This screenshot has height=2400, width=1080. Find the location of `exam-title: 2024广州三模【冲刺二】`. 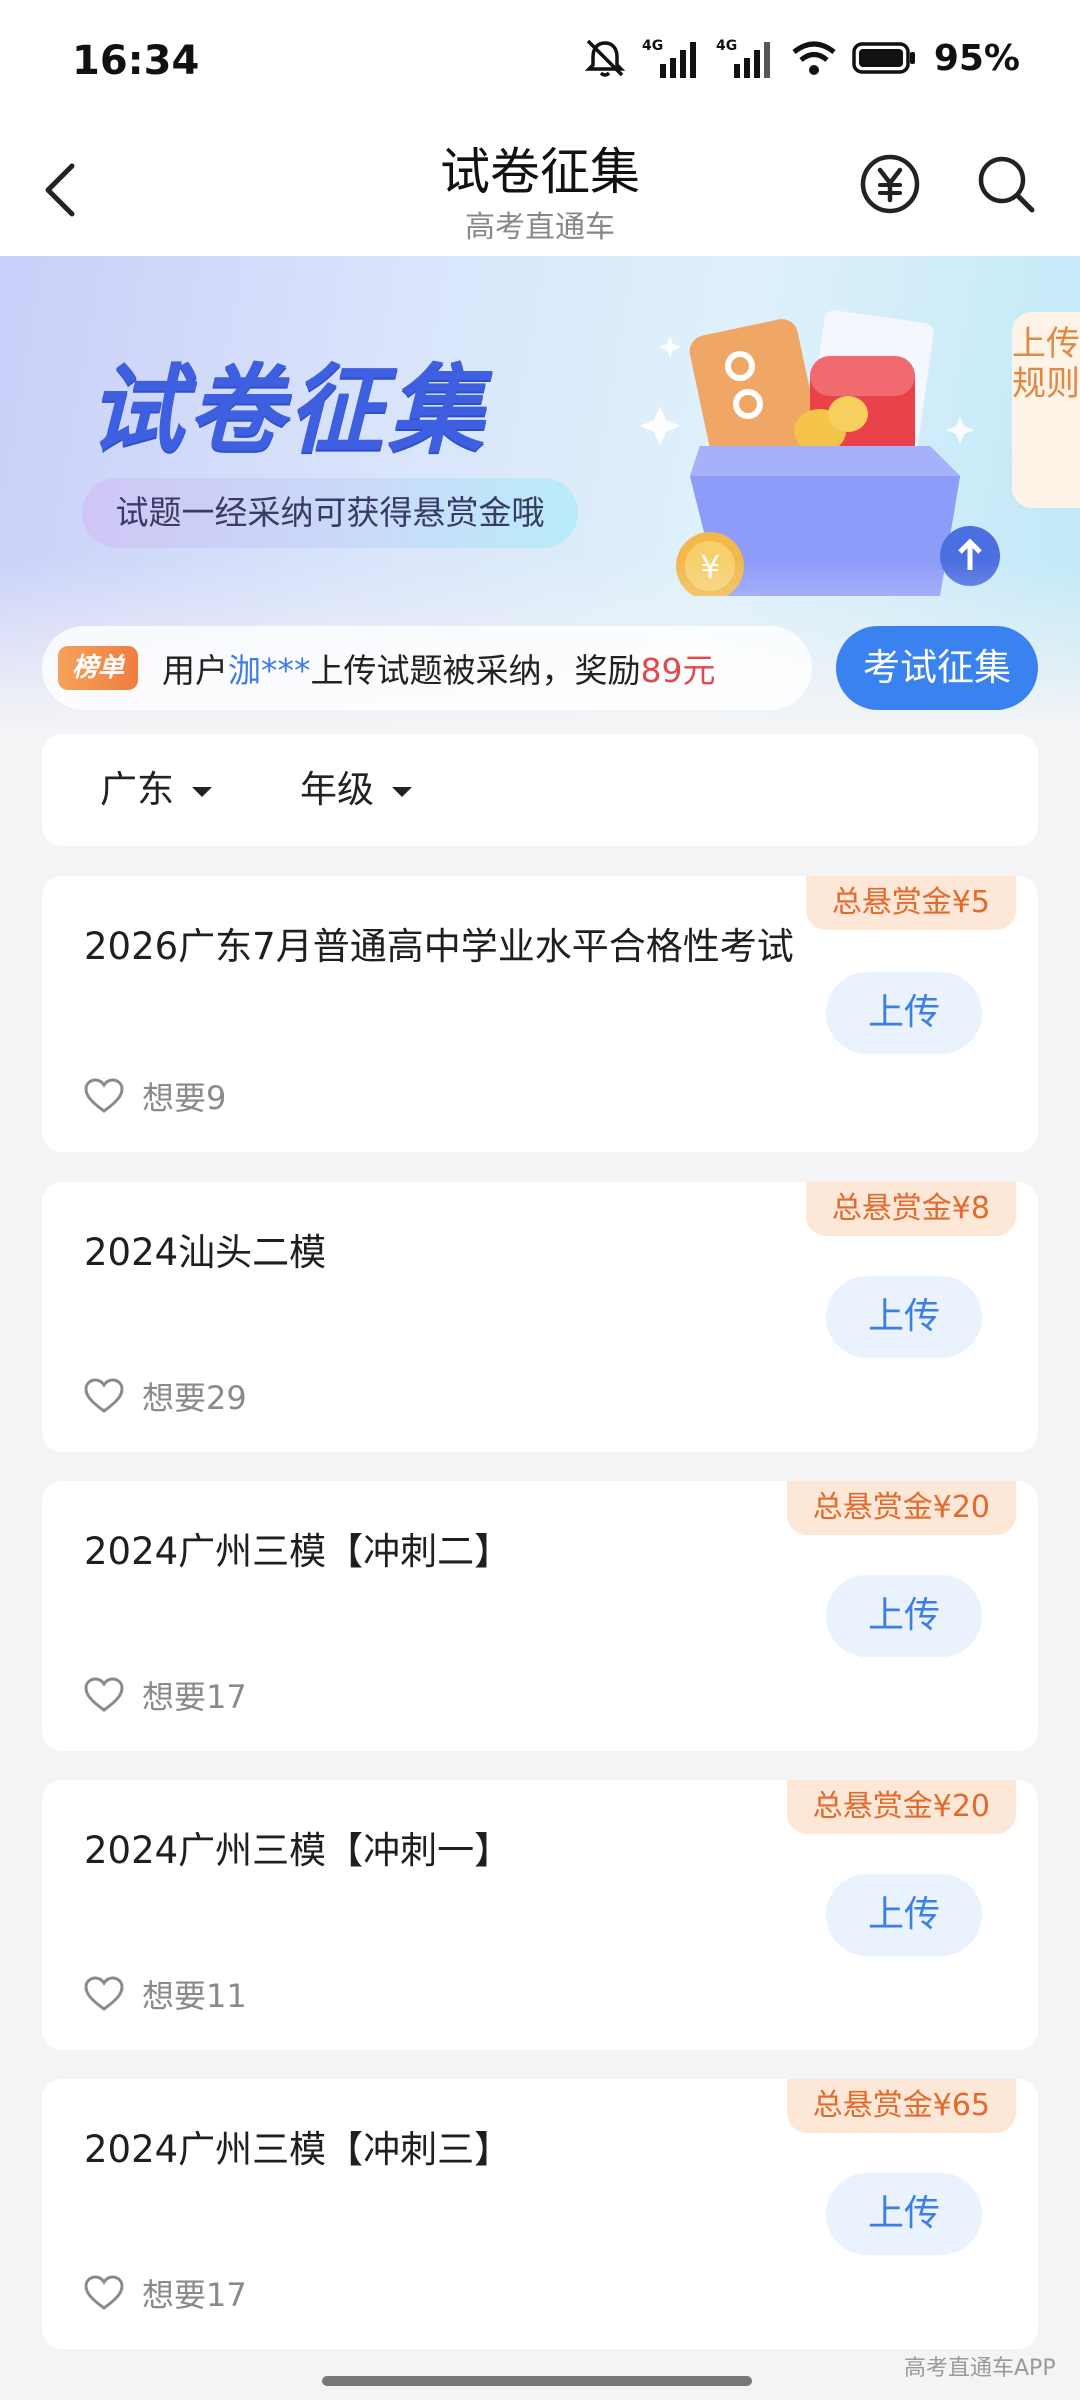

exam-title: 2024广州三模【冲刺二】 is located at coordinates (298, 1551).